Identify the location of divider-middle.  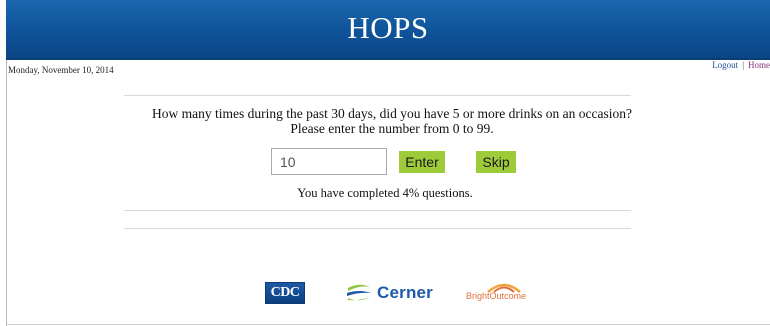
(377, 210).